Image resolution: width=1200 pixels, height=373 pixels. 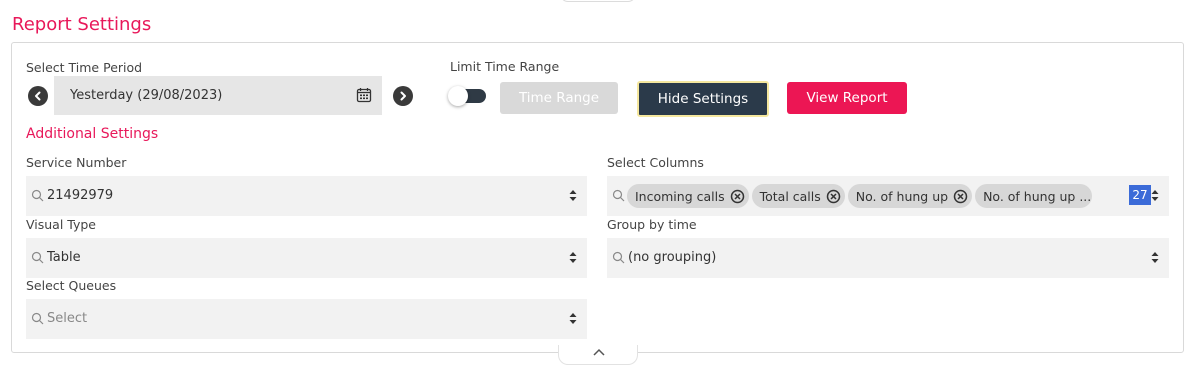 I want to click on column-chip: Incoming calls, so click(x=688, y=196).